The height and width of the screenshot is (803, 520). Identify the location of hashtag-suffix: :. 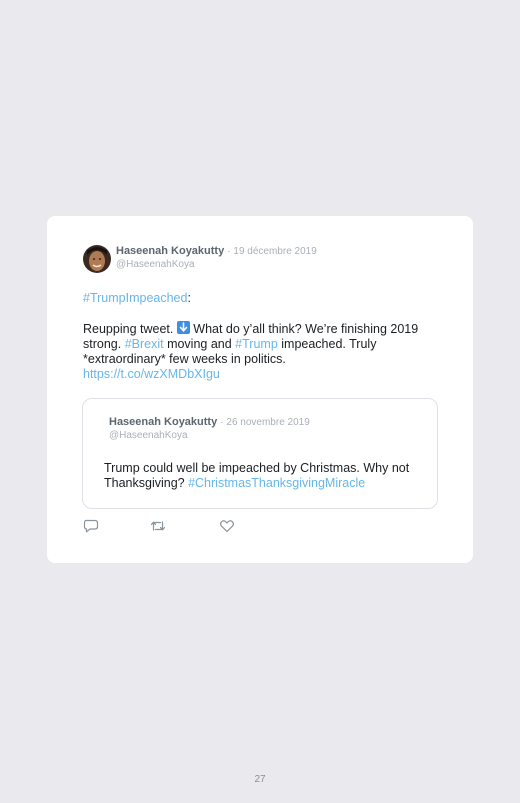
(189, 298).